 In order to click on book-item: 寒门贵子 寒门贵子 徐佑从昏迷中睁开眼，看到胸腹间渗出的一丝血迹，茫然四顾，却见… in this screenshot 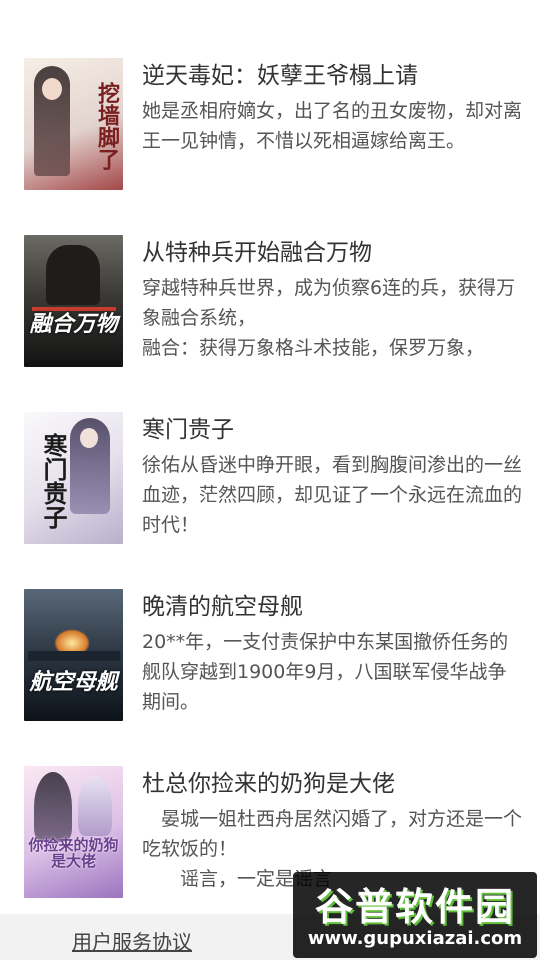, I will do `click(274, 479)`.